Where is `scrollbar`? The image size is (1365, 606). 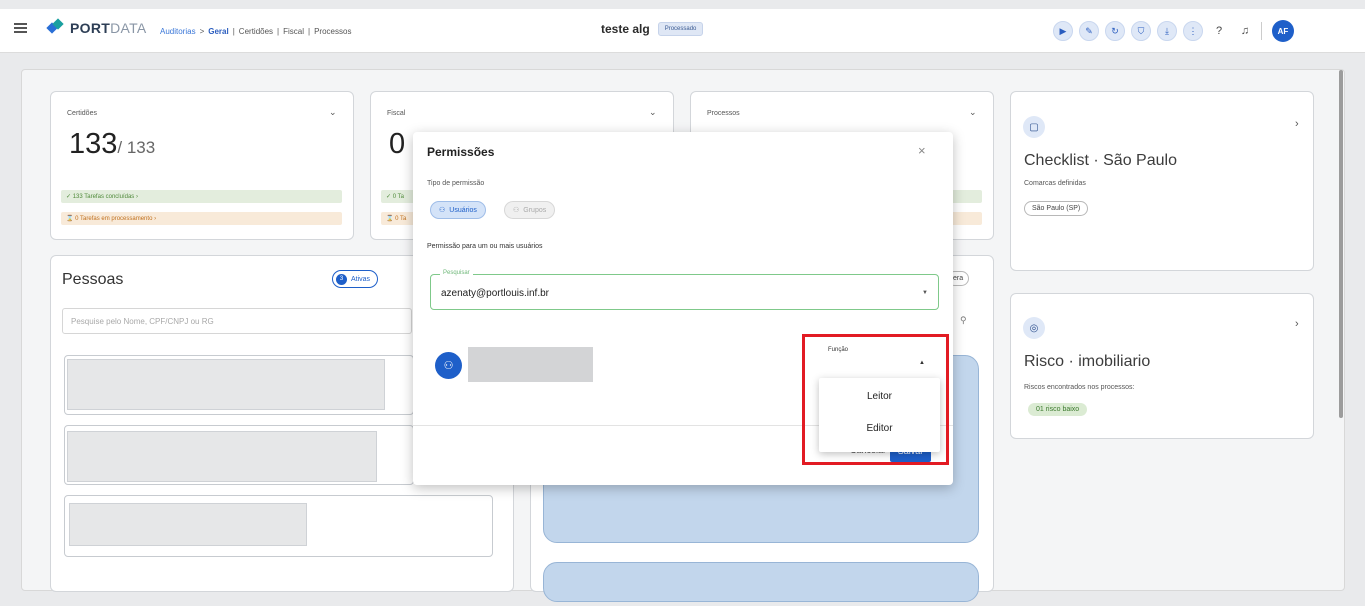 scrollbar is located at coordinates (1341, 244).